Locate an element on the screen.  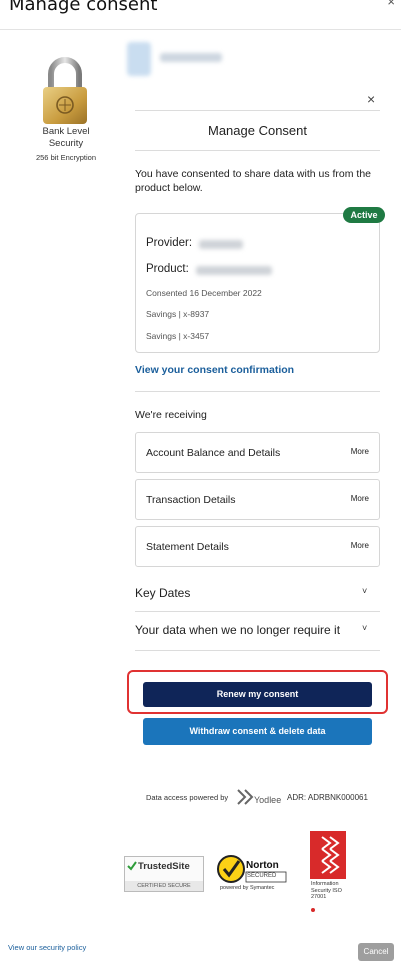
iso-text: Information Security ISO 27001 is located at coordinates (326, 890).